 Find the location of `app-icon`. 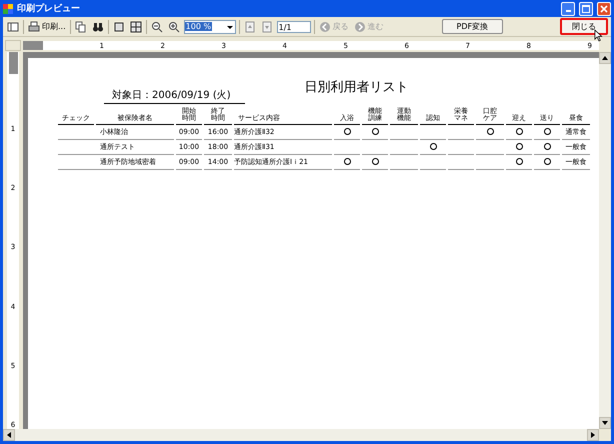

app-icon is located at coordinates (8, 9).